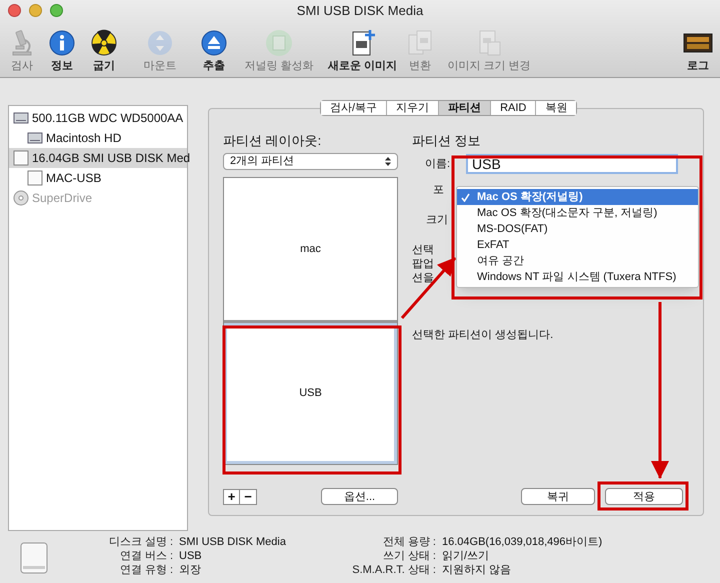 Image resolution: width=720 pixels, height=583 pixels. What do you see at coordinates (436, 220) in the screenshot?
I see `field-label: 크기` at bounding box center [436, 220].